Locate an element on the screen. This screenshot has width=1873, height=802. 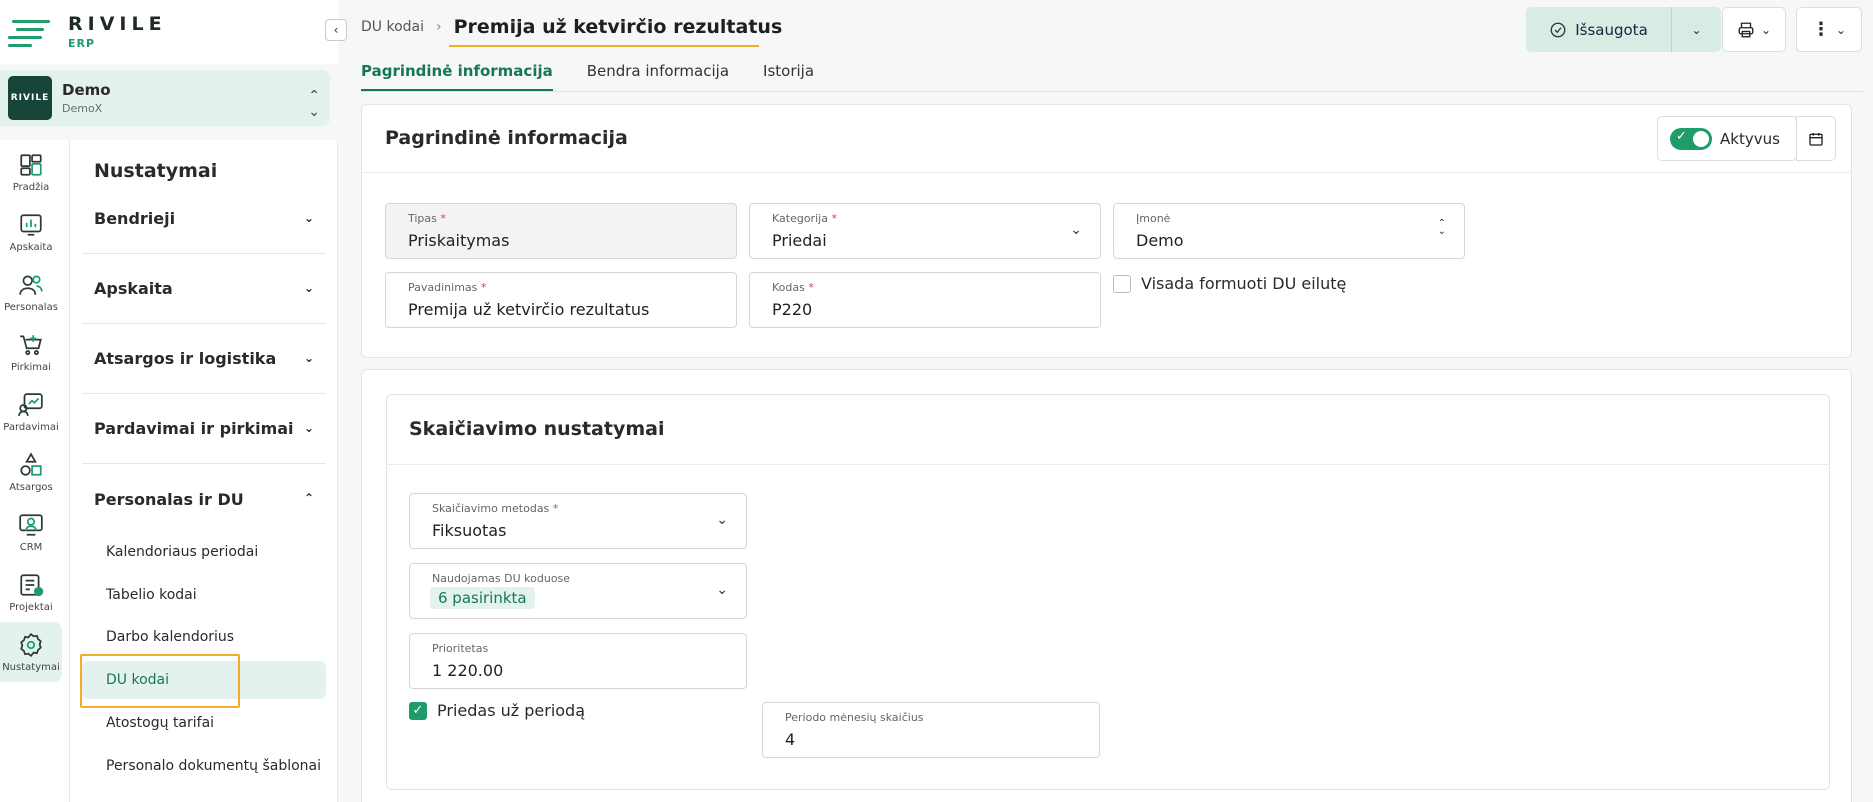
brand-header: RIVILE ERP is located at coordinates (169, 32).